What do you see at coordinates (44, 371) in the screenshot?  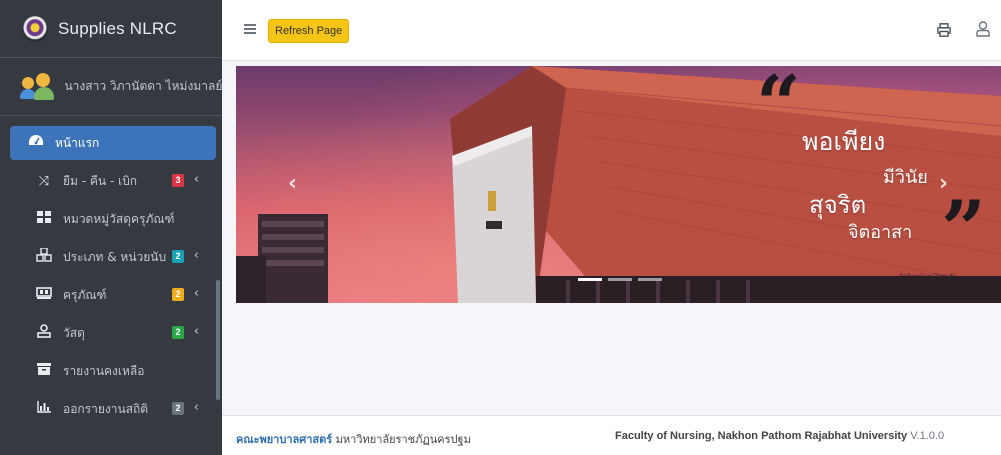 I see `archive-icon` at bounding box center [44, 371].